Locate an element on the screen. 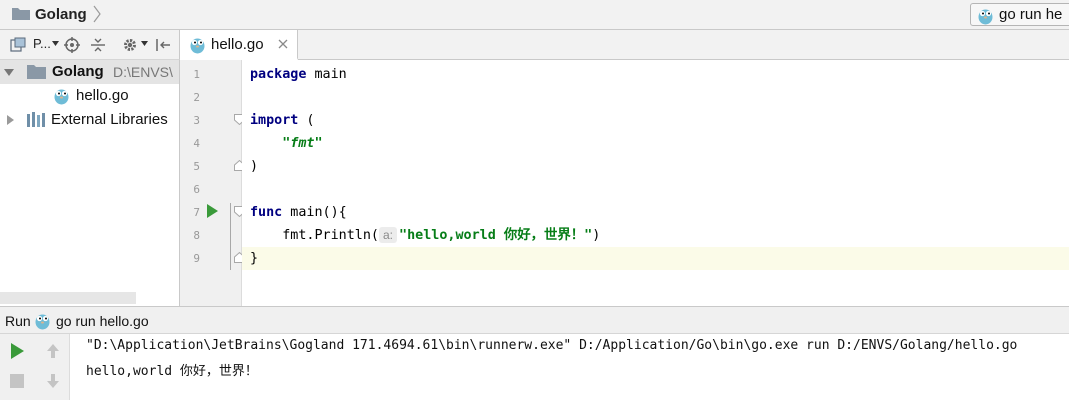 This screenshot has width=1069, height=400. code-text: main(){ is located at coordinates (314, 212).